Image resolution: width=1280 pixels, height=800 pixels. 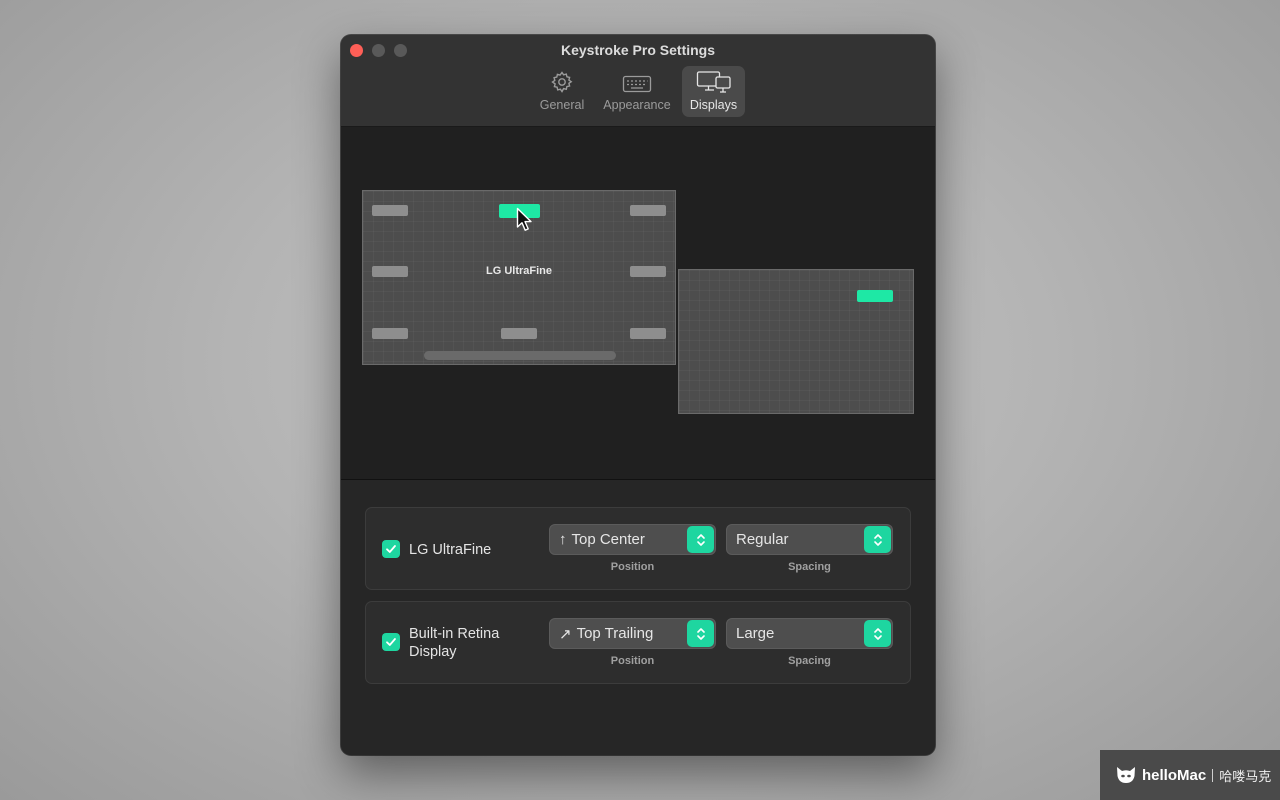 What do you see at coordinates (608, 539) in the screenshot?
I see `position-value: Top Center` at bounding box center [608, 539].